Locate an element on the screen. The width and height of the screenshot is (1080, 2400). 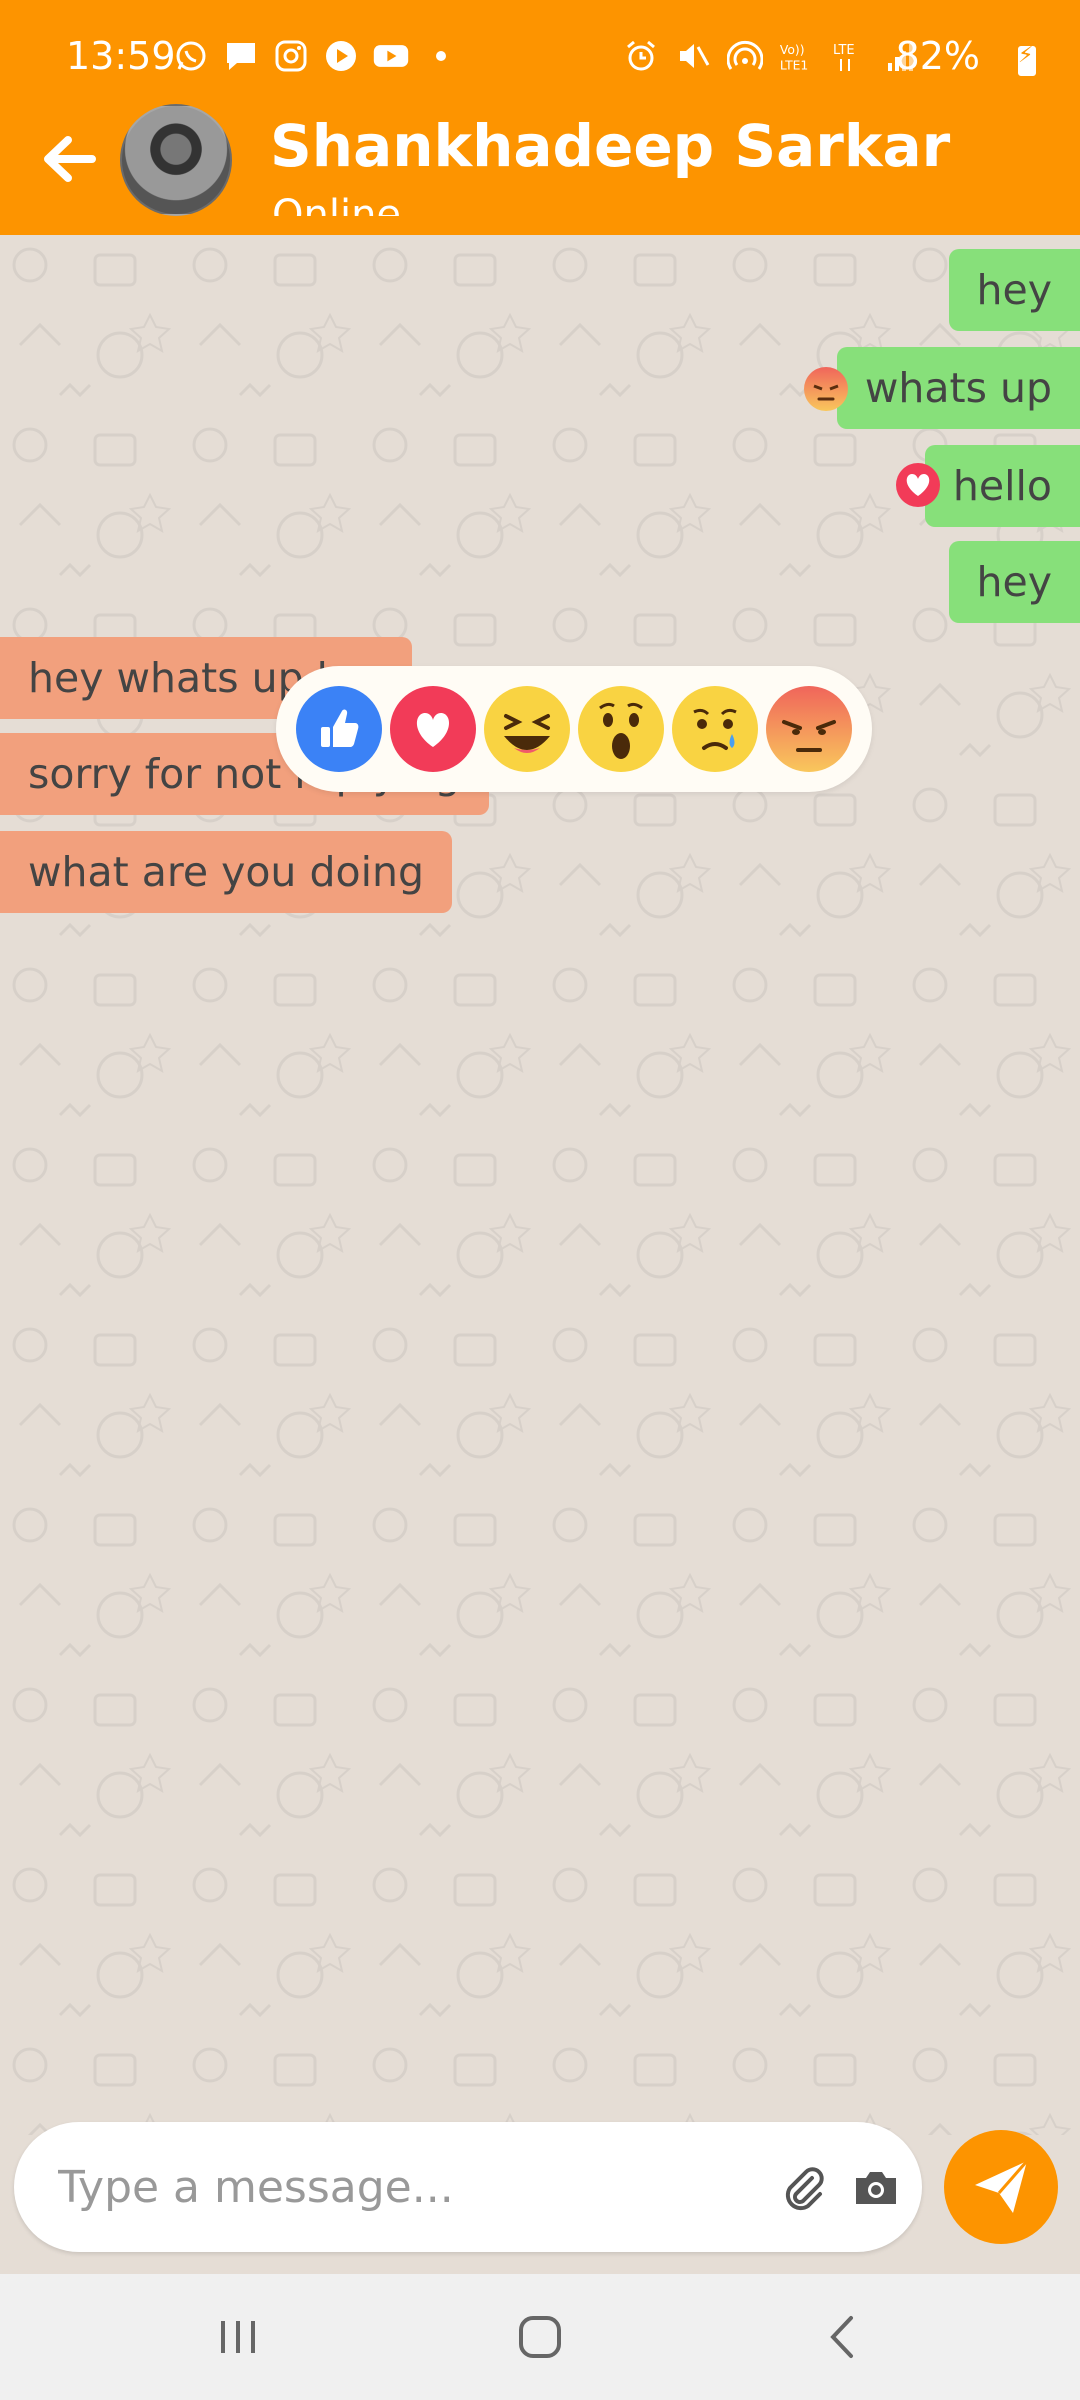
svg-text: Vo)) is located at coordinates (792, 50).